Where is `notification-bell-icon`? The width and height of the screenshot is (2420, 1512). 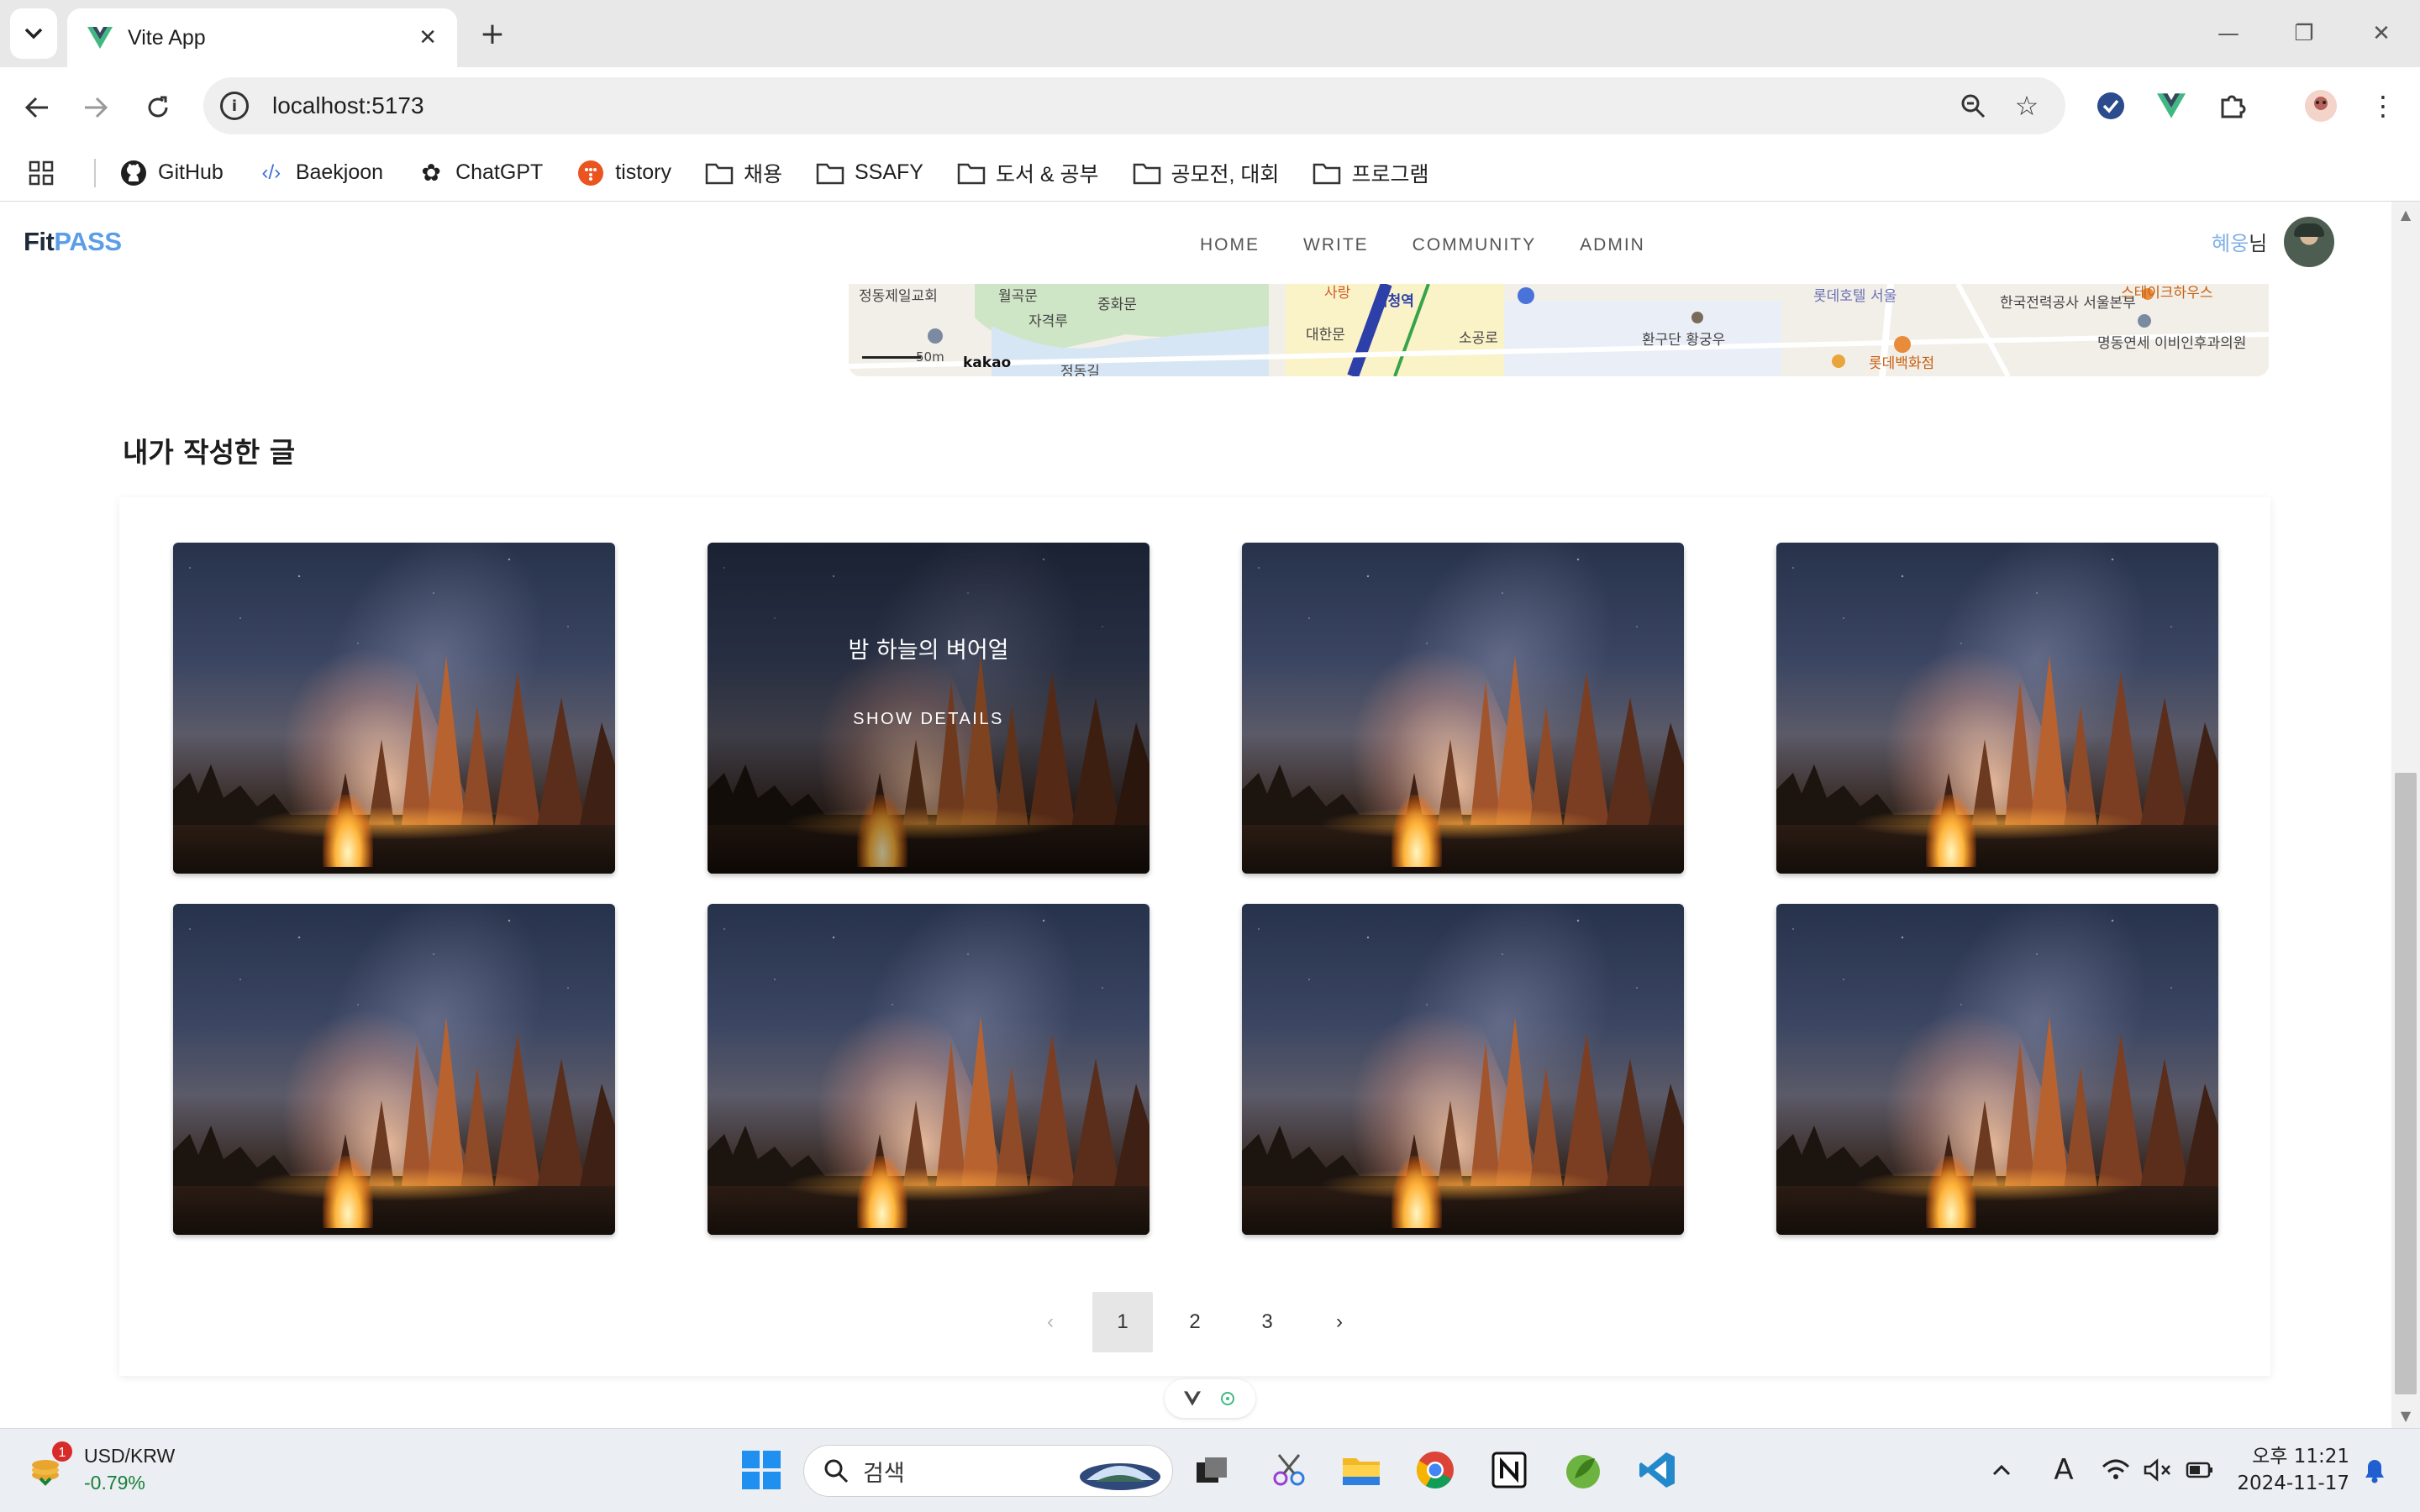
notification-bell-icon is located at coordinates (2374, 1470).